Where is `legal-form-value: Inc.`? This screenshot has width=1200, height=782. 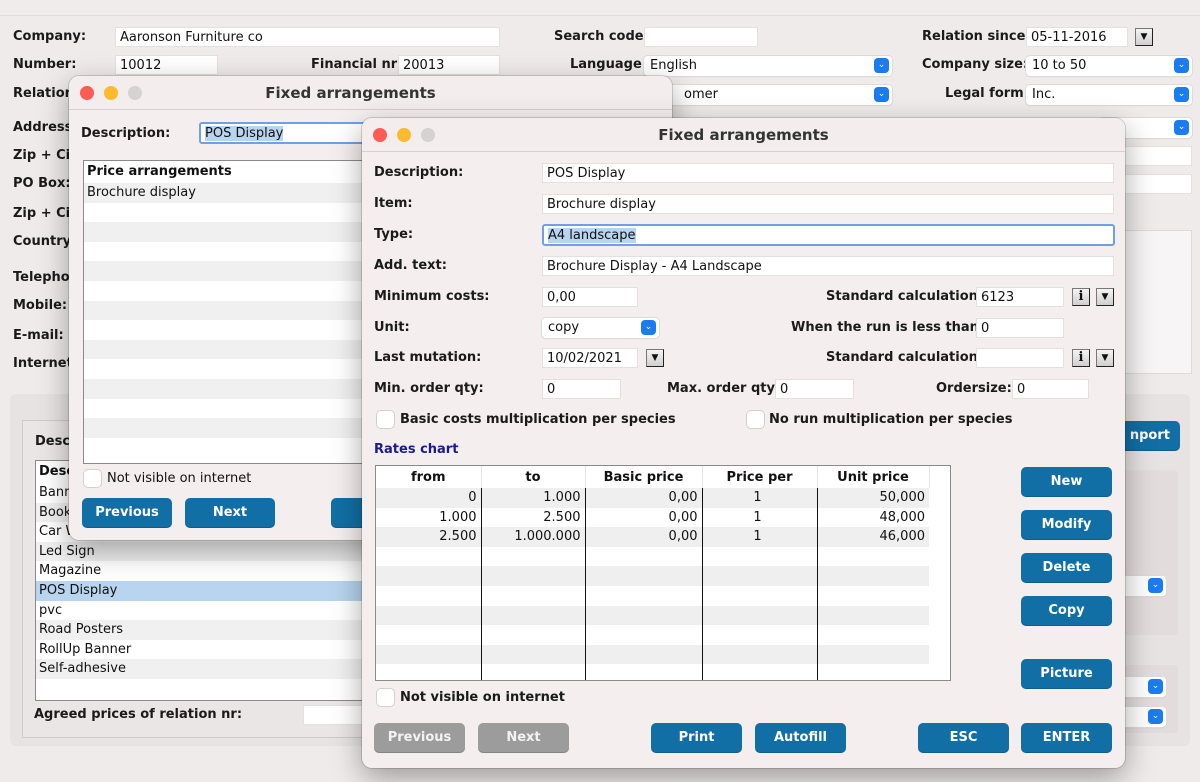 legal-form-value: Inc. is located at coordinates (1044, 94).